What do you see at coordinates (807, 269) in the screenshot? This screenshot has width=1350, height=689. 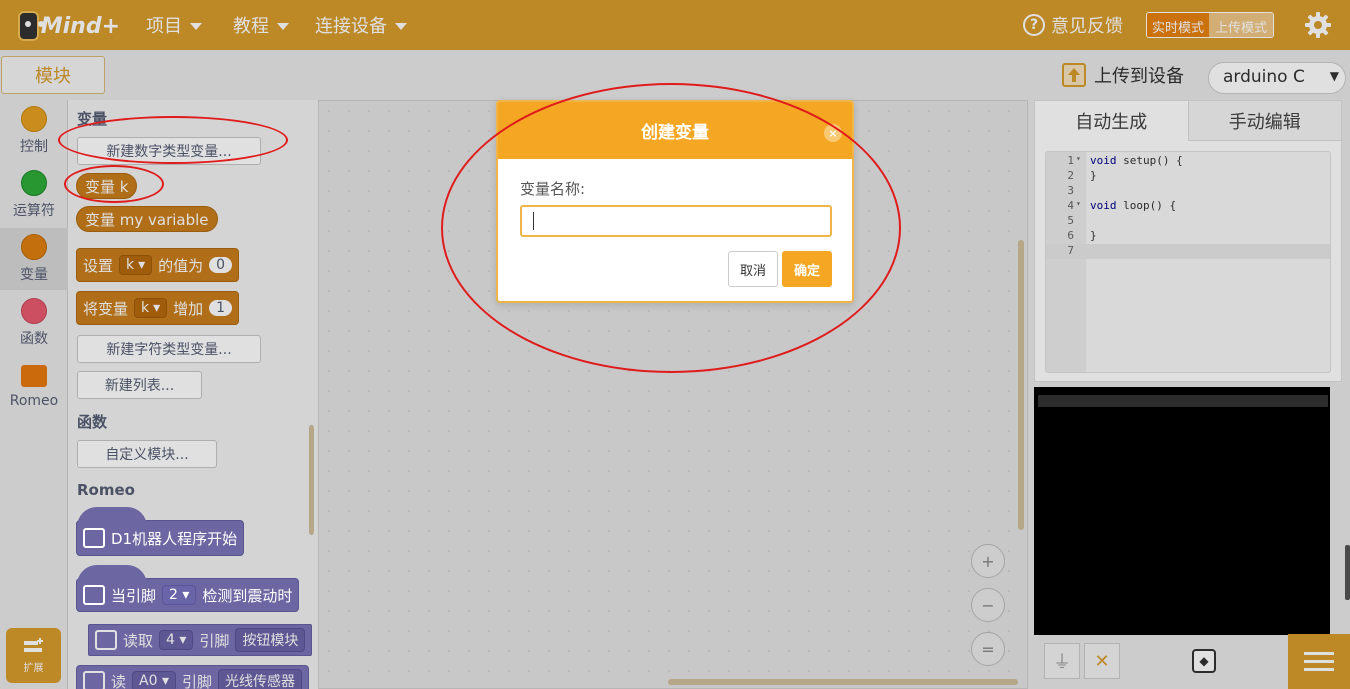 I see `confirm-button: 确定` at bounding box center [807, 269].